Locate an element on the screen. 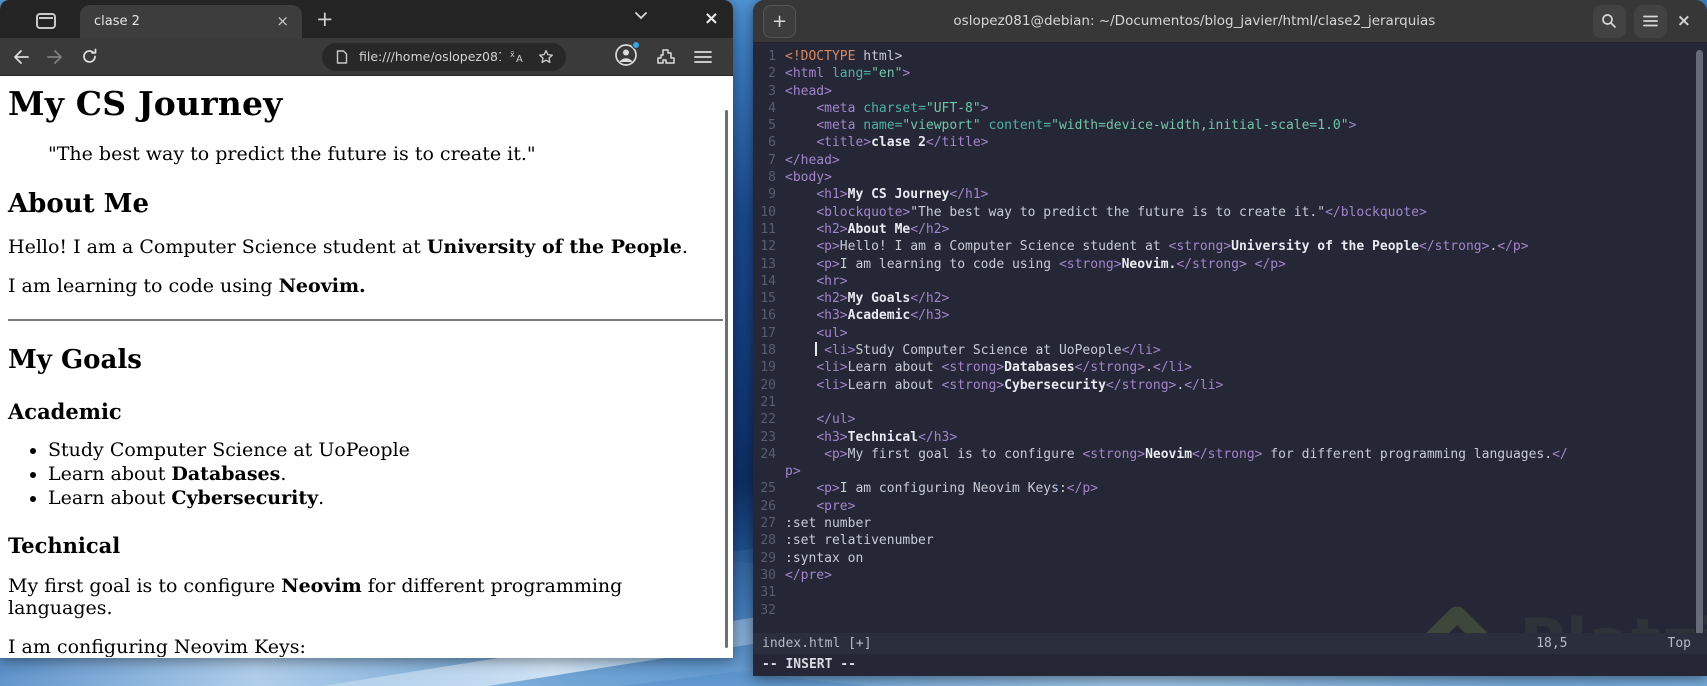 Image resolution: width=1707 pixels, height=686 pixels. line-number: 25 is located at coordinates (768, 489).